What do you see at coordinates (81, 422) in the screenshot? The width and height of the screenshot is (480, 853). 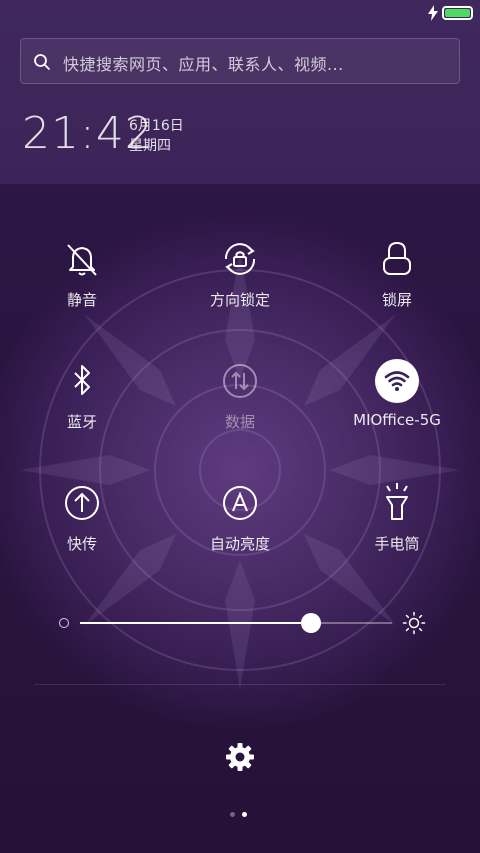 I see `toggle-label: 蓝牙` at bounding box center [81, 422].